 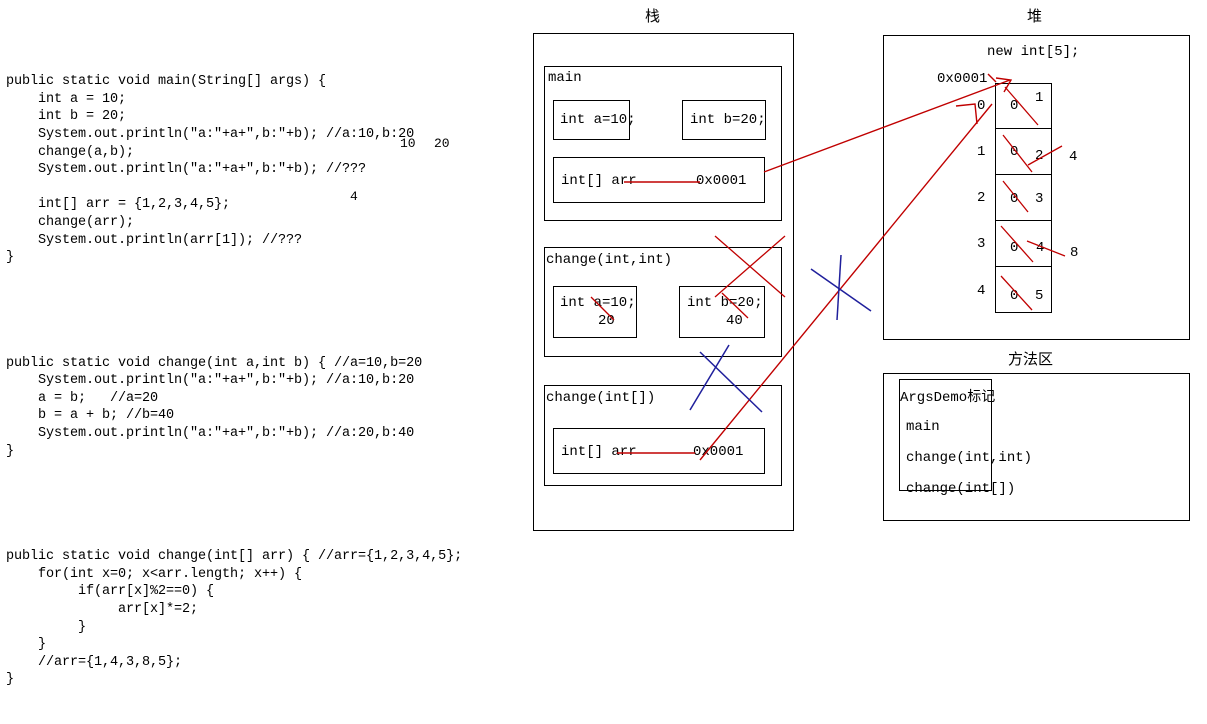 What do you see at coordinates (728, 120) in the screenshot?
I see `stack-var-main-b-text: int b=20;` at bounding box center [728, 120].